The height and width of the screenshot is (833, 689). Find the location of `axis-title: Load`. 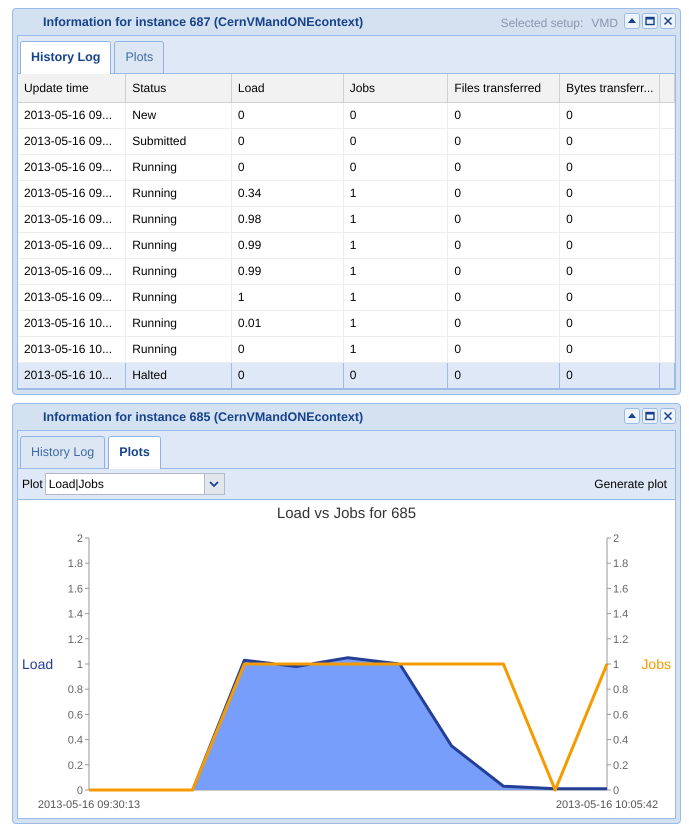

axis-title: Load is located at coordinates (38, 664).